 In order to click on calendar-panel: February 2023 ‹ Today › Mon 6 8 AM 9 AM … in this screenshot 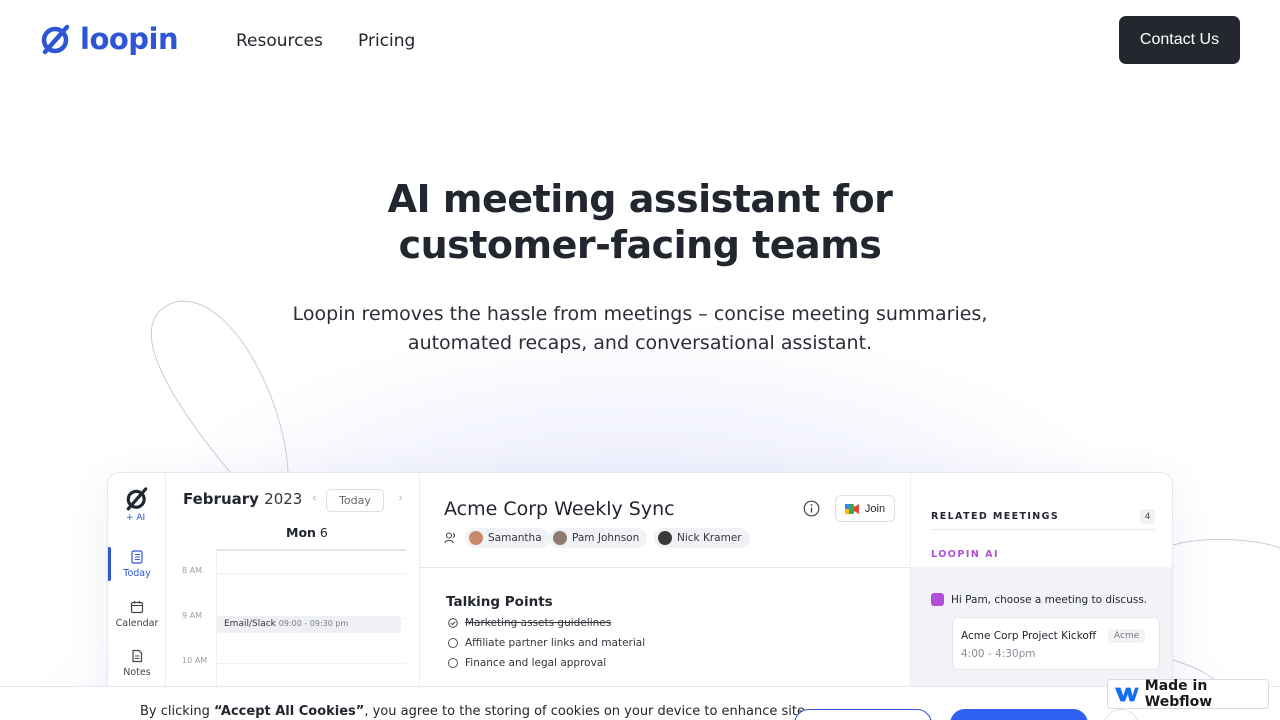, I will do `click(293, 596)`.